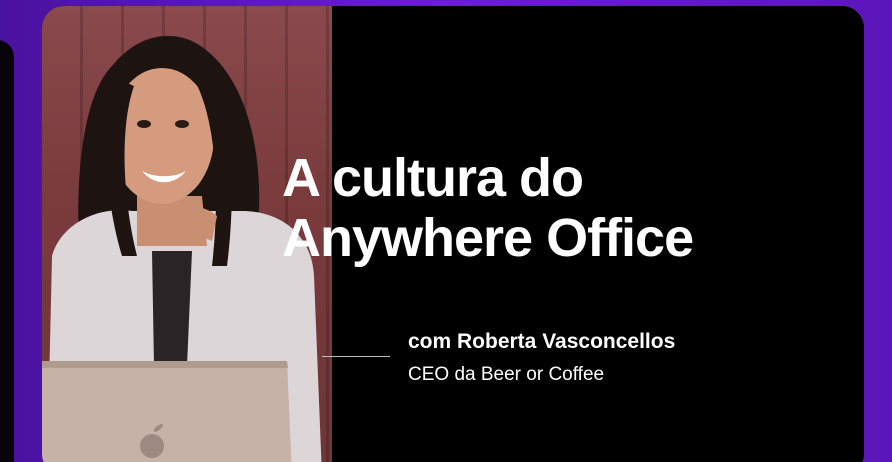 This screenshot has width=892, height=462. I want to click on title-line-1: A cultura do, so click(433, 178).